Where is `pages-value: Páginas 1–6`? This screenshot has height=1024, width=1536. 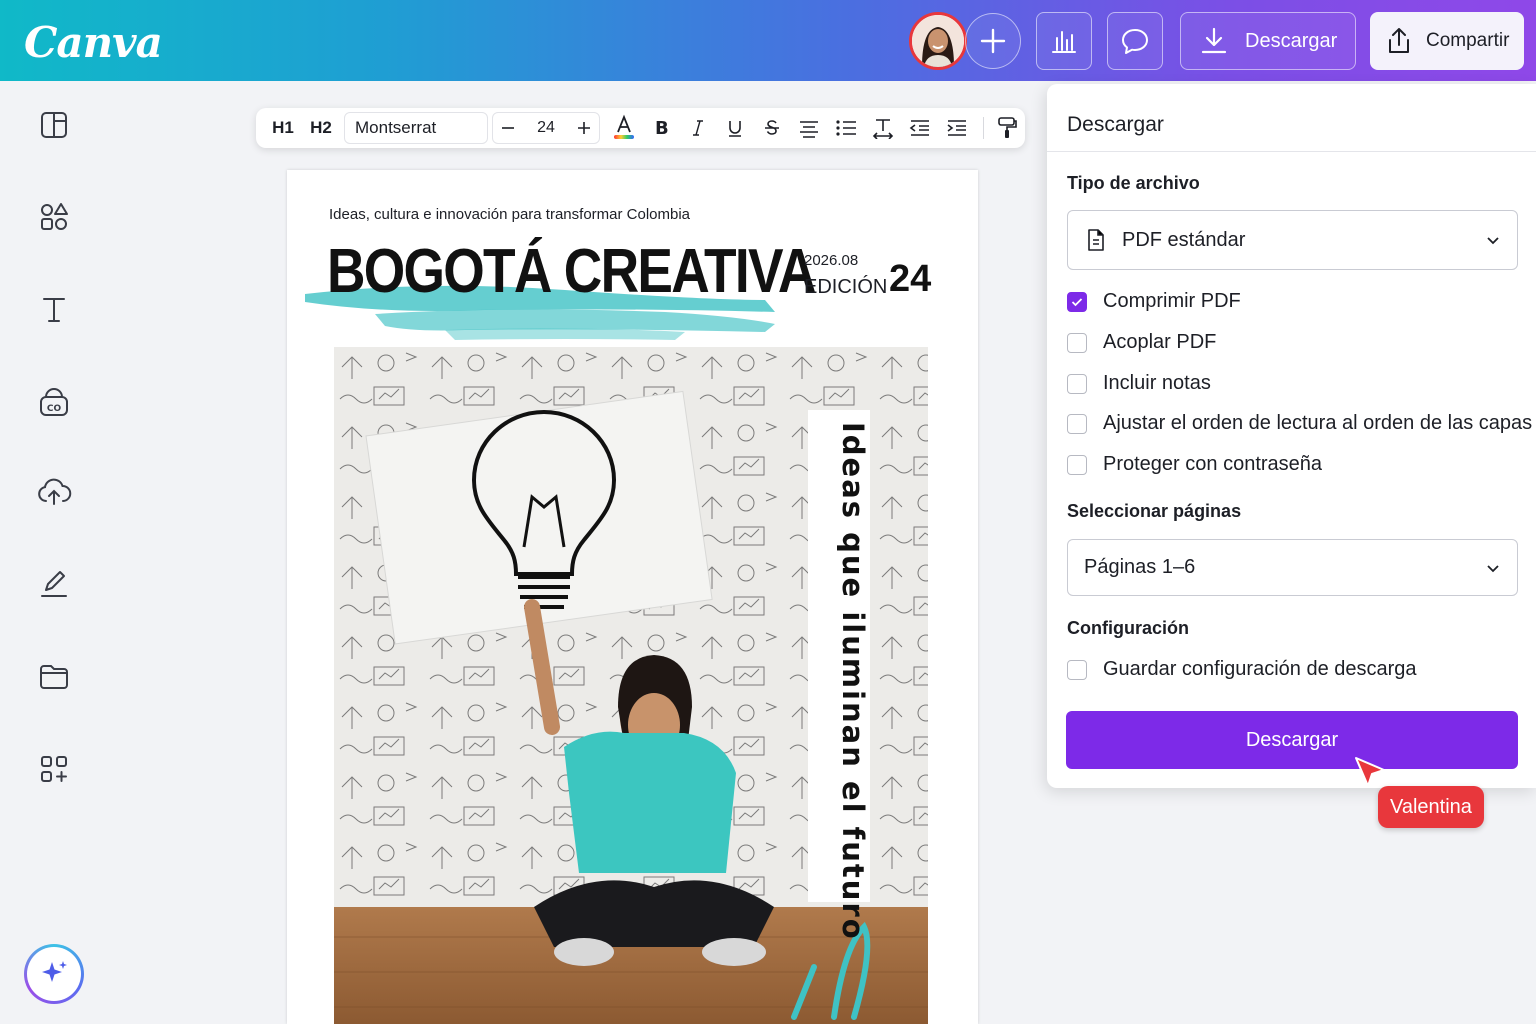
pages-value: Páginas 1–6 is located at coordinates (1140, 567).